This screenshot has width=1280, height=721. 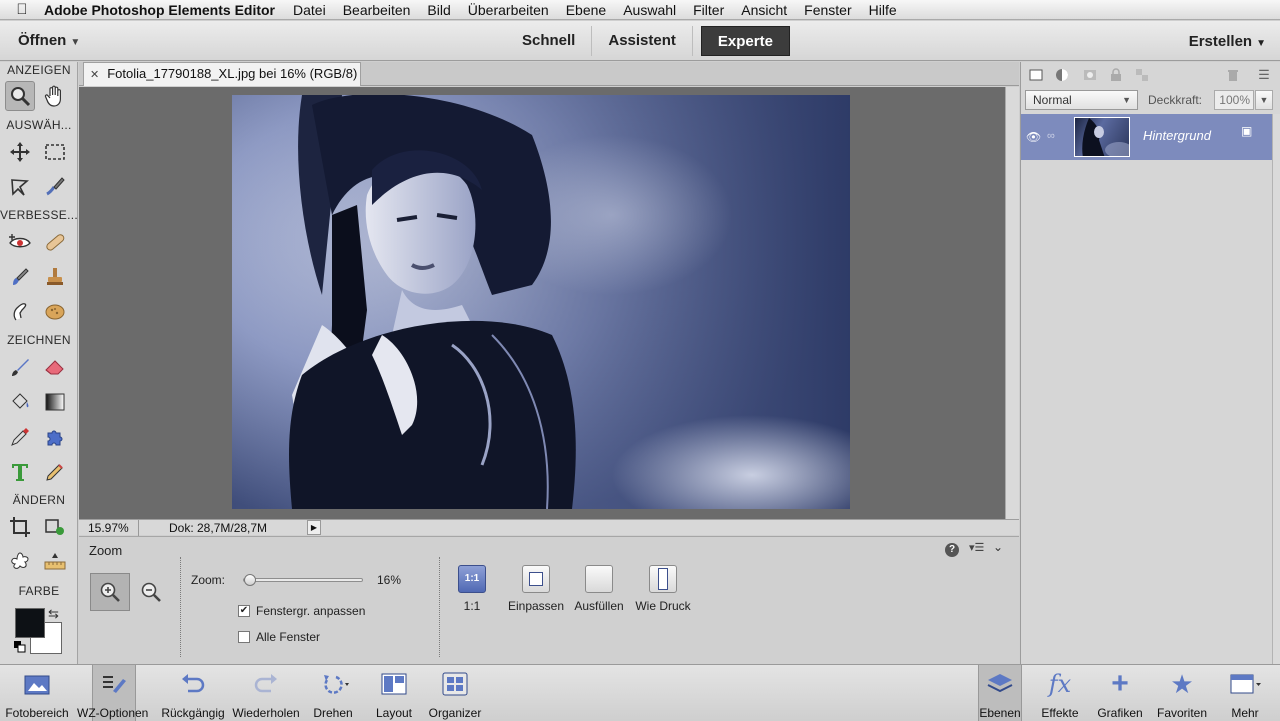 I want to click on opacity-dropdown-icon: ▼, so click(x=1264, y=100).